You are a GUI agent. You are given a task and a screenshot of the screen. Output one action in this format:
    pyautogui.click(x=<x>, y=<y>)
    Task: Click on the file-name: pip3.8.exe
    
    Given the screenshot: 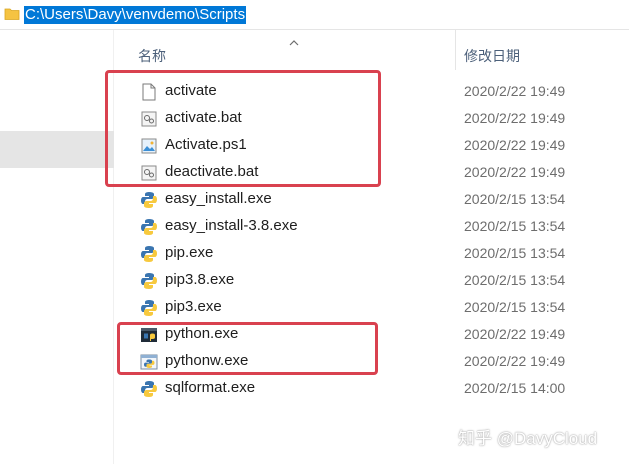 What is the action you would take?
    pyautogui.click(x=200, y=279)
    